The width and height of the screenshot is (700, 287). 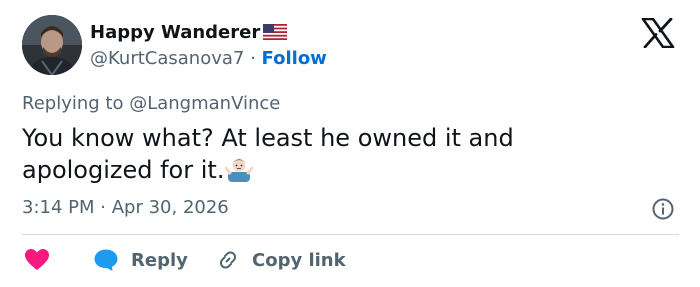 What do you see at coordinates (658, 33) in the screenshot?
I see `x-logo-icon` at bounding box center [658, 33].